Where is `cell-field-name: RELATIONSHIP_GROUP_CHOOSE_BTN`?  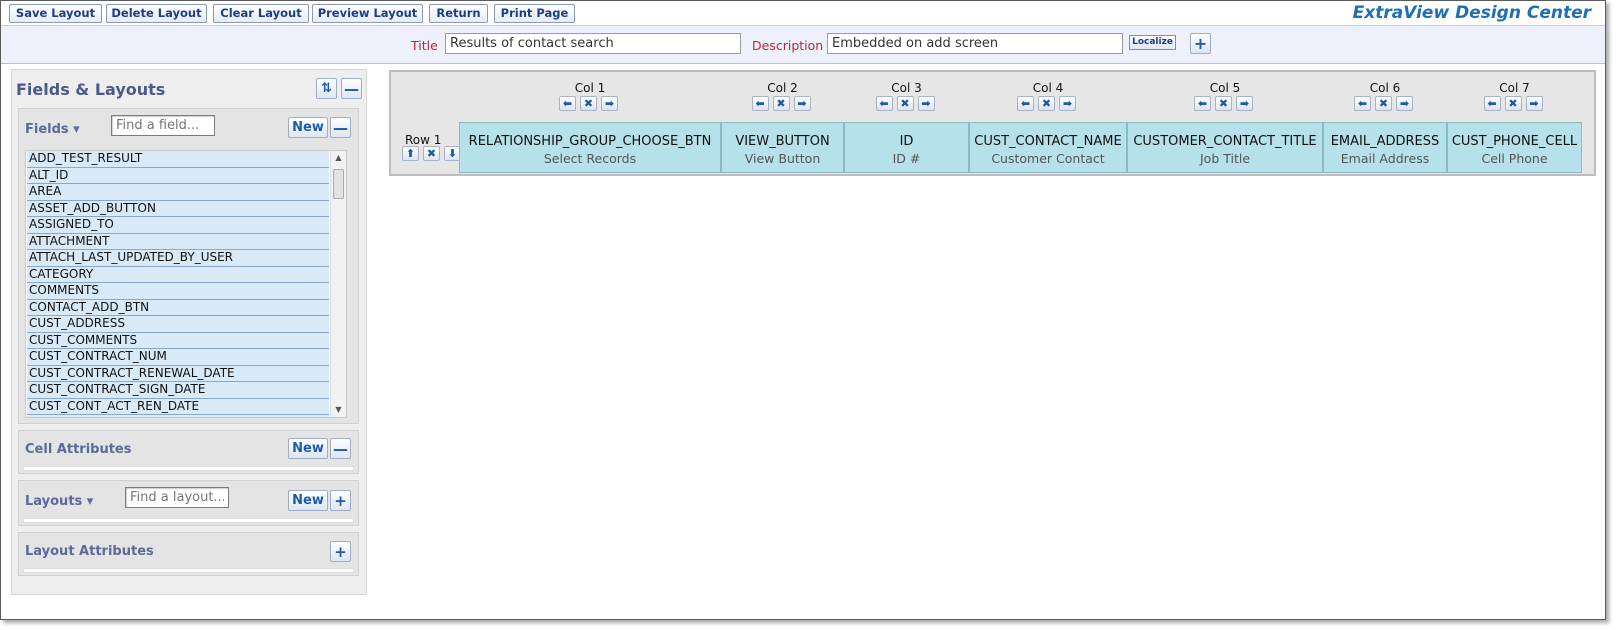
cell-field-name: RELATIONSHIP_GROUP_CHOOSE_BTN is located at coordinates (590, 141).